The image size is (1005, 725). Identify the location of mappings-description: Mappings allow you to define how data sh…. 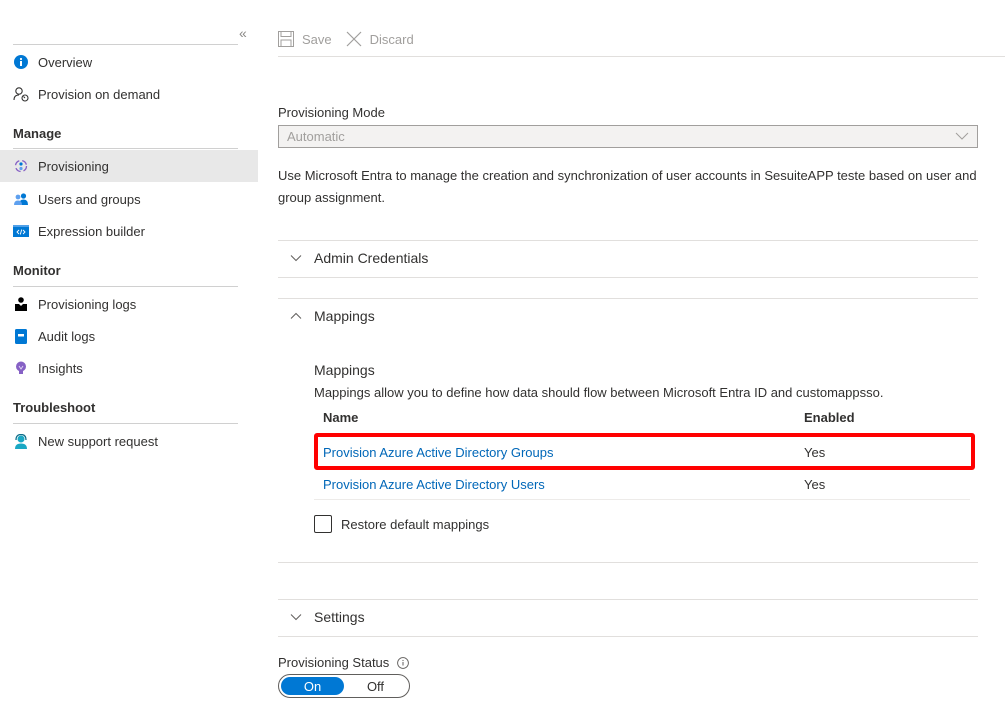
(599, 392).